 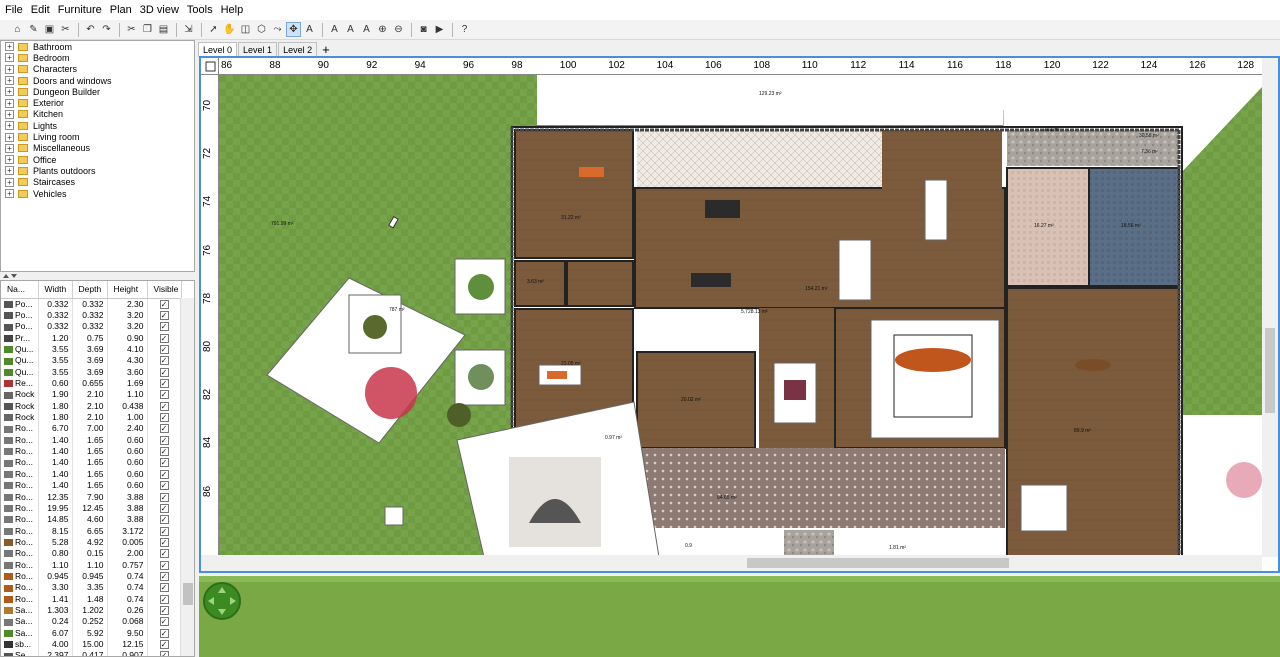 I want to click on panel-splitter, so click(x=97, y=276).